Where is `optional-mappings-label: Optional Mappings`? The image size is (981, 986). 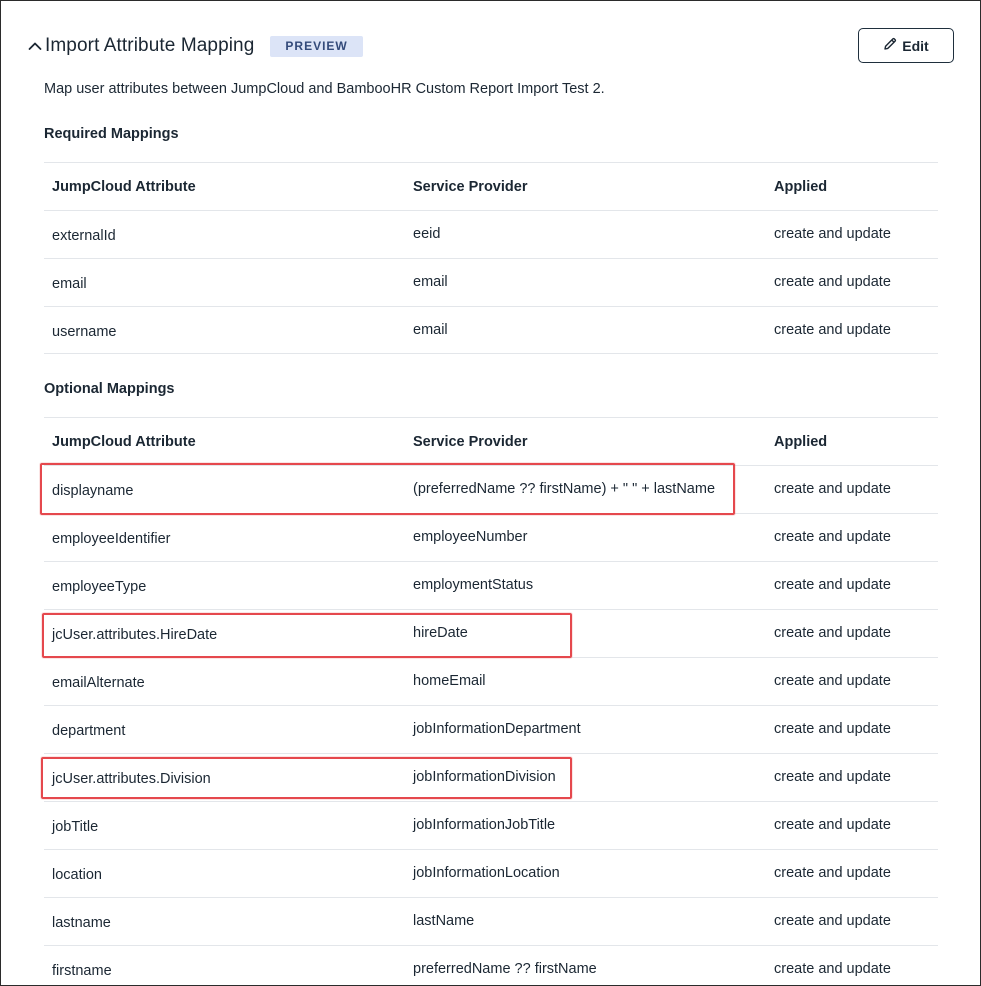 optional-mappings-label: Optional Mappings is located at coordinates (109, 389).